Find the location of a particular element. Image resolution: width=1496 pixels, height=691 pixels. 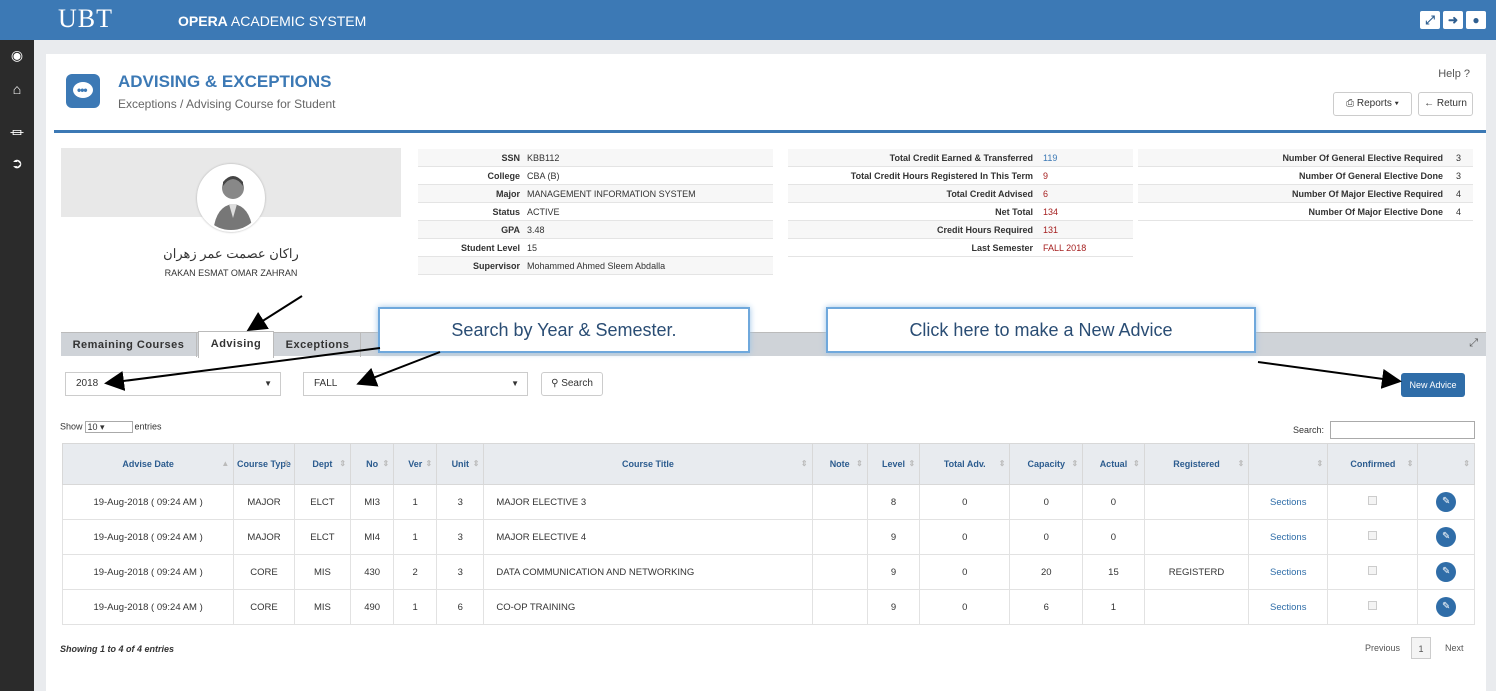

col-unit: Unit ⇕ is located at coordinates (460, 464).